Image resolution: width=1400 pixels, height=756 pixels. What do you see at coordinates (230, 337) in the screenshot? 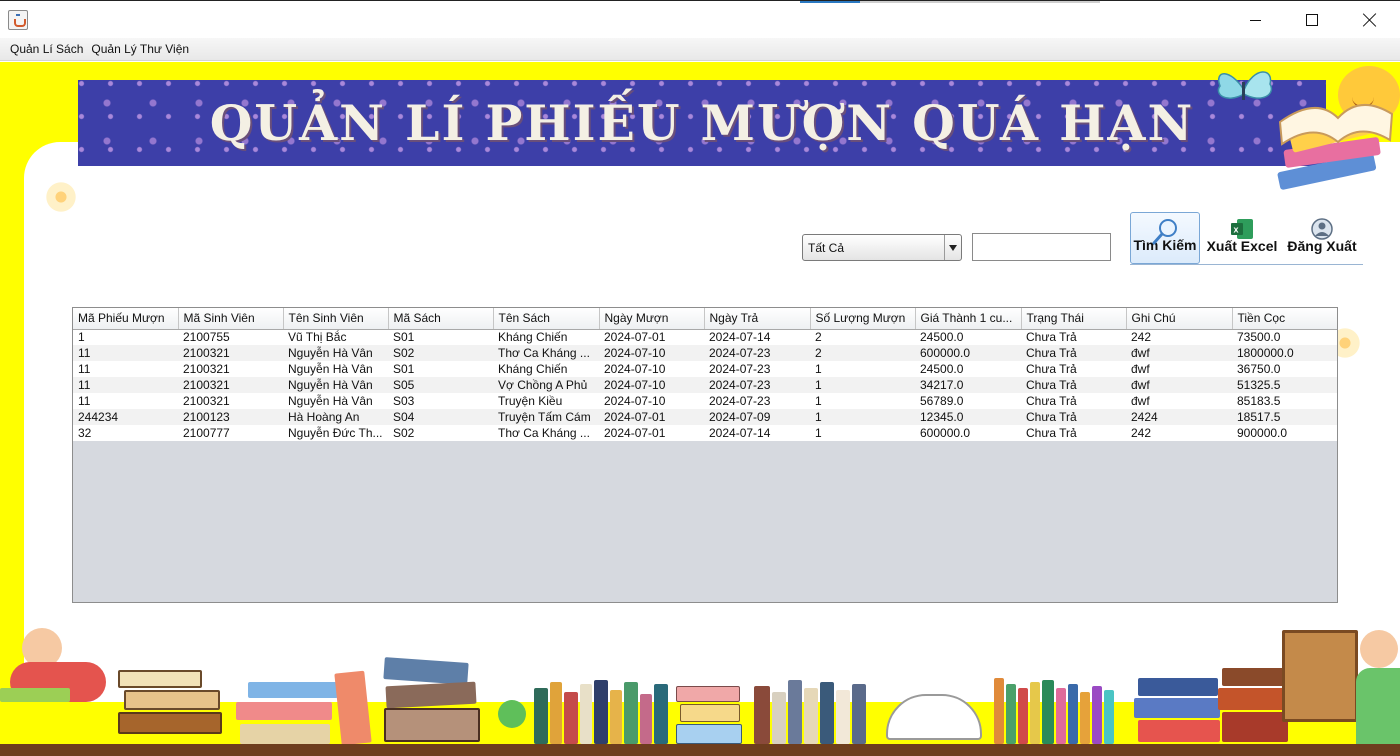
I see `table-cell: 2100755` at bounding box center [230, 337].